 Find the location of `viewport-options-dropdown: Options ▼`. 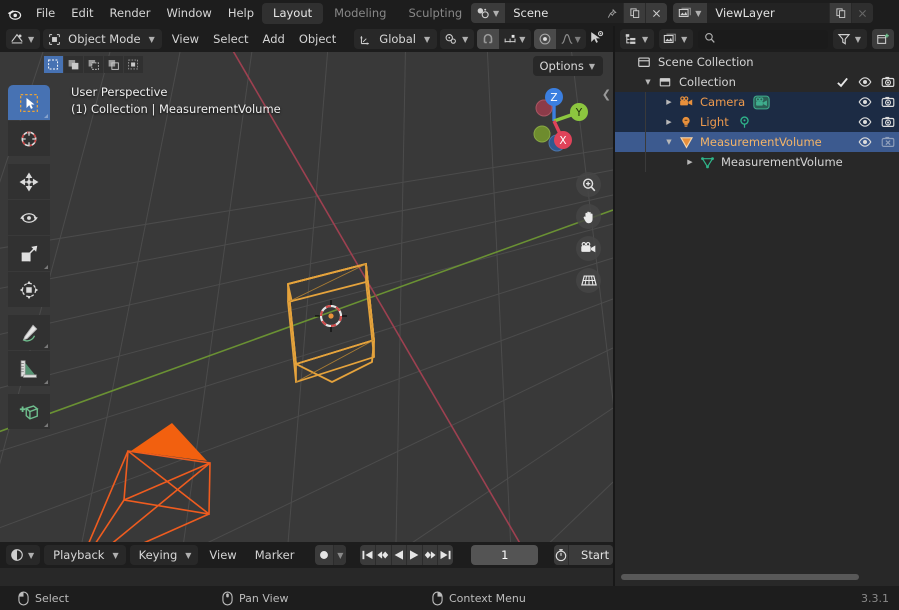

viewport-options-dropdown: Options ▼ is located at coordinates (568, 66).